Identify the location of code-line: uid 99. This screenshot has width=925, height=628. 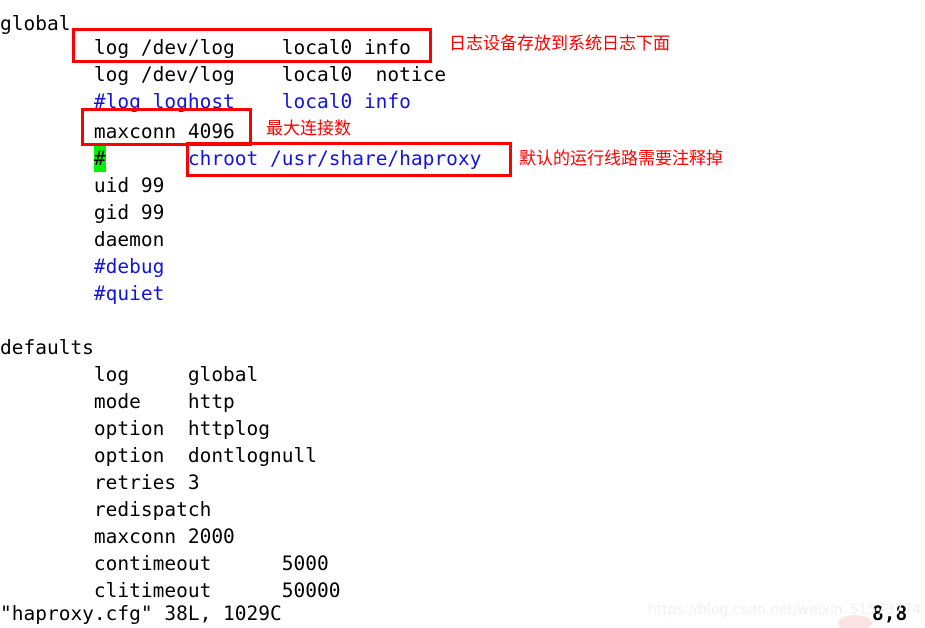
(82, 185).